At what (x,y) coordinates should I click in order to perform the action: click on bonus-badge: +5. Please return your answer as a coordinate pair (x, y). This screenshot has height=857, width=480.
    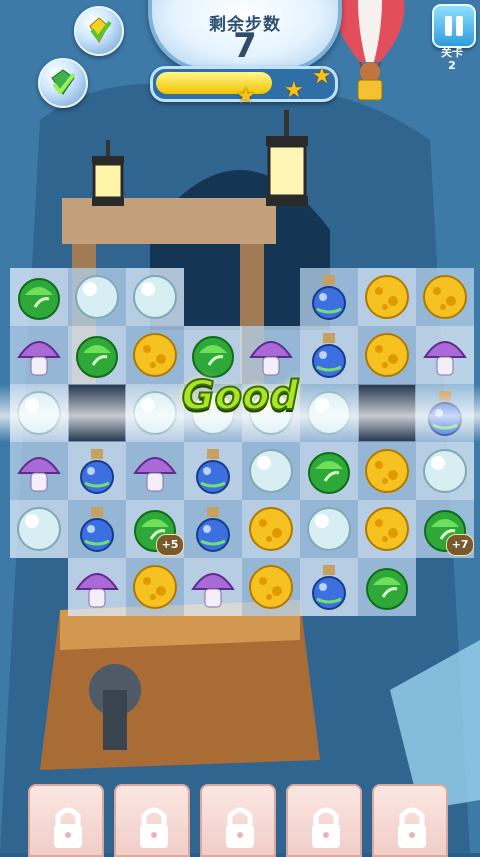
    Looking at the image, I should click on (170, 545).